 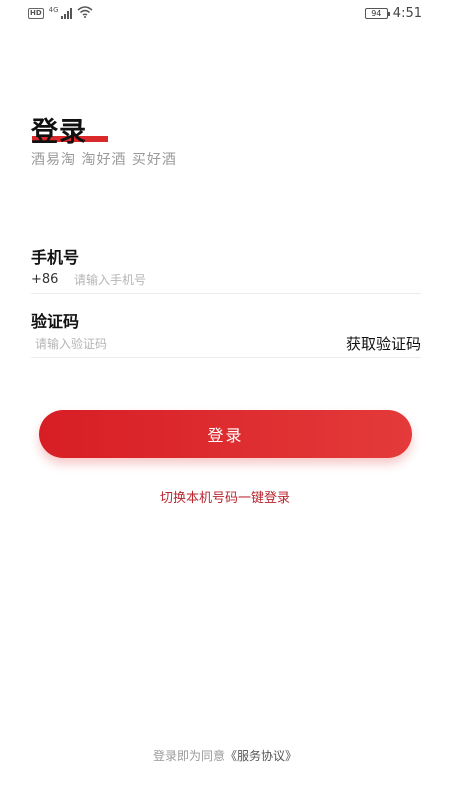 I want to click on network-type: 4G, so click(x=53, y=10).